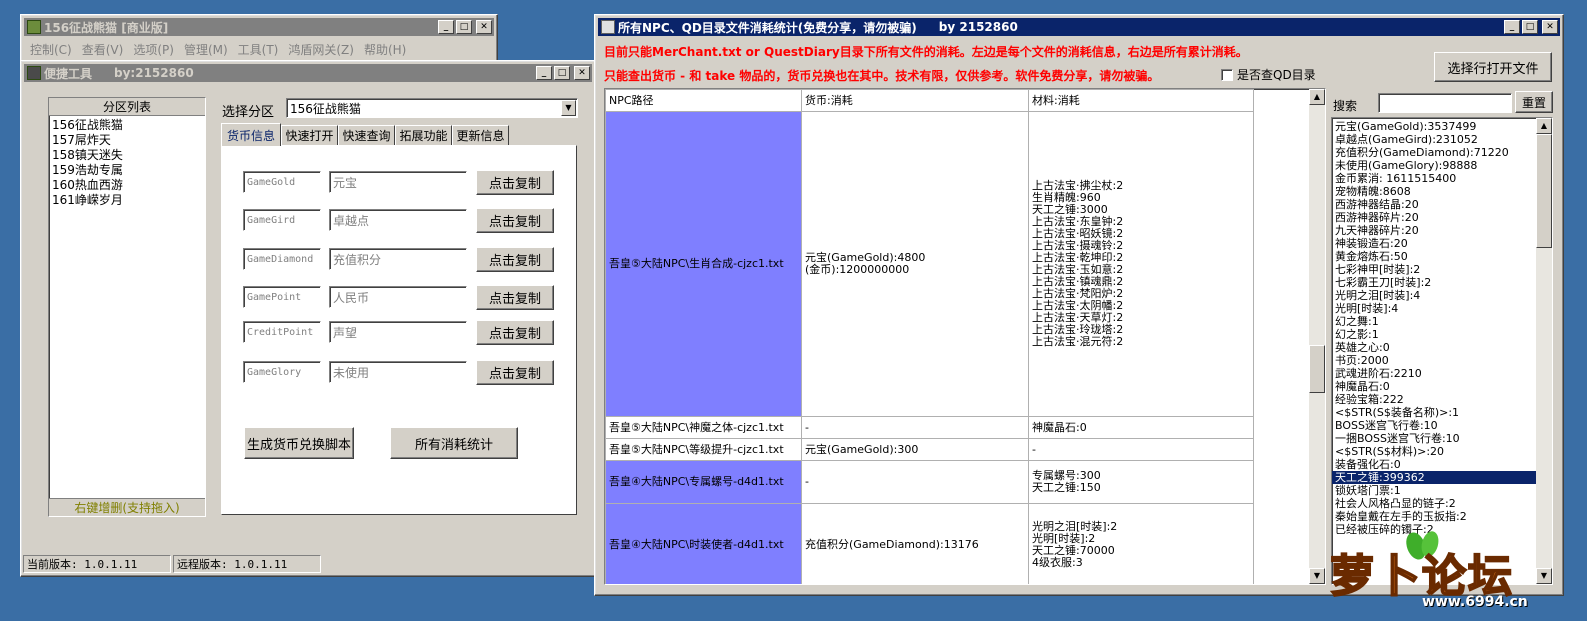  Describe the element at coordinates (1434, 477) in the screenshot. I see `total-item: 天工之锤:399362` at that location.